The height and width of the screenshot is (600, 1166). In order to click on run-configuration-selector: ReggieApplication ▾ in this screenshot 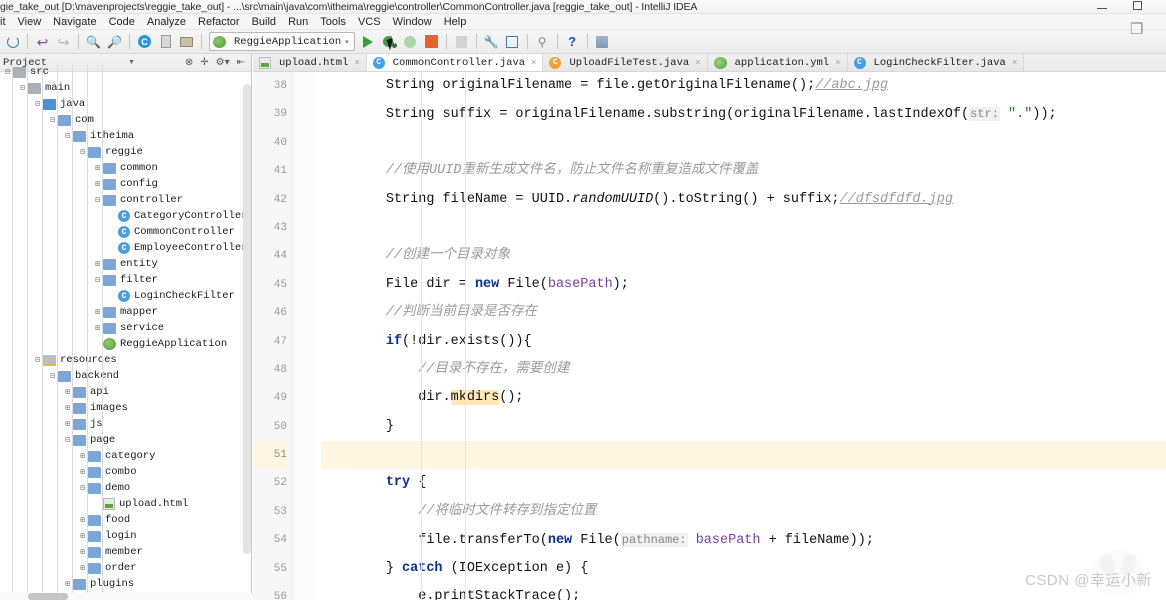, I will do `click(282, 41)`.